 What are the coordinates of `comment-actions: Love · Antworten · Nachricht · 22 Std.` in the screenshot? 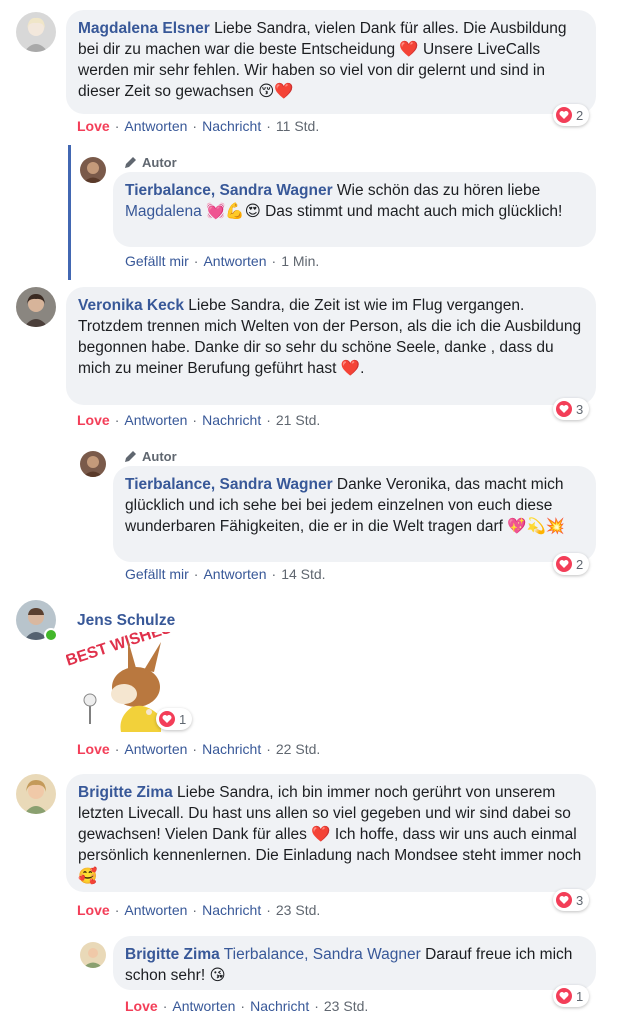 It's located at (199, 749).